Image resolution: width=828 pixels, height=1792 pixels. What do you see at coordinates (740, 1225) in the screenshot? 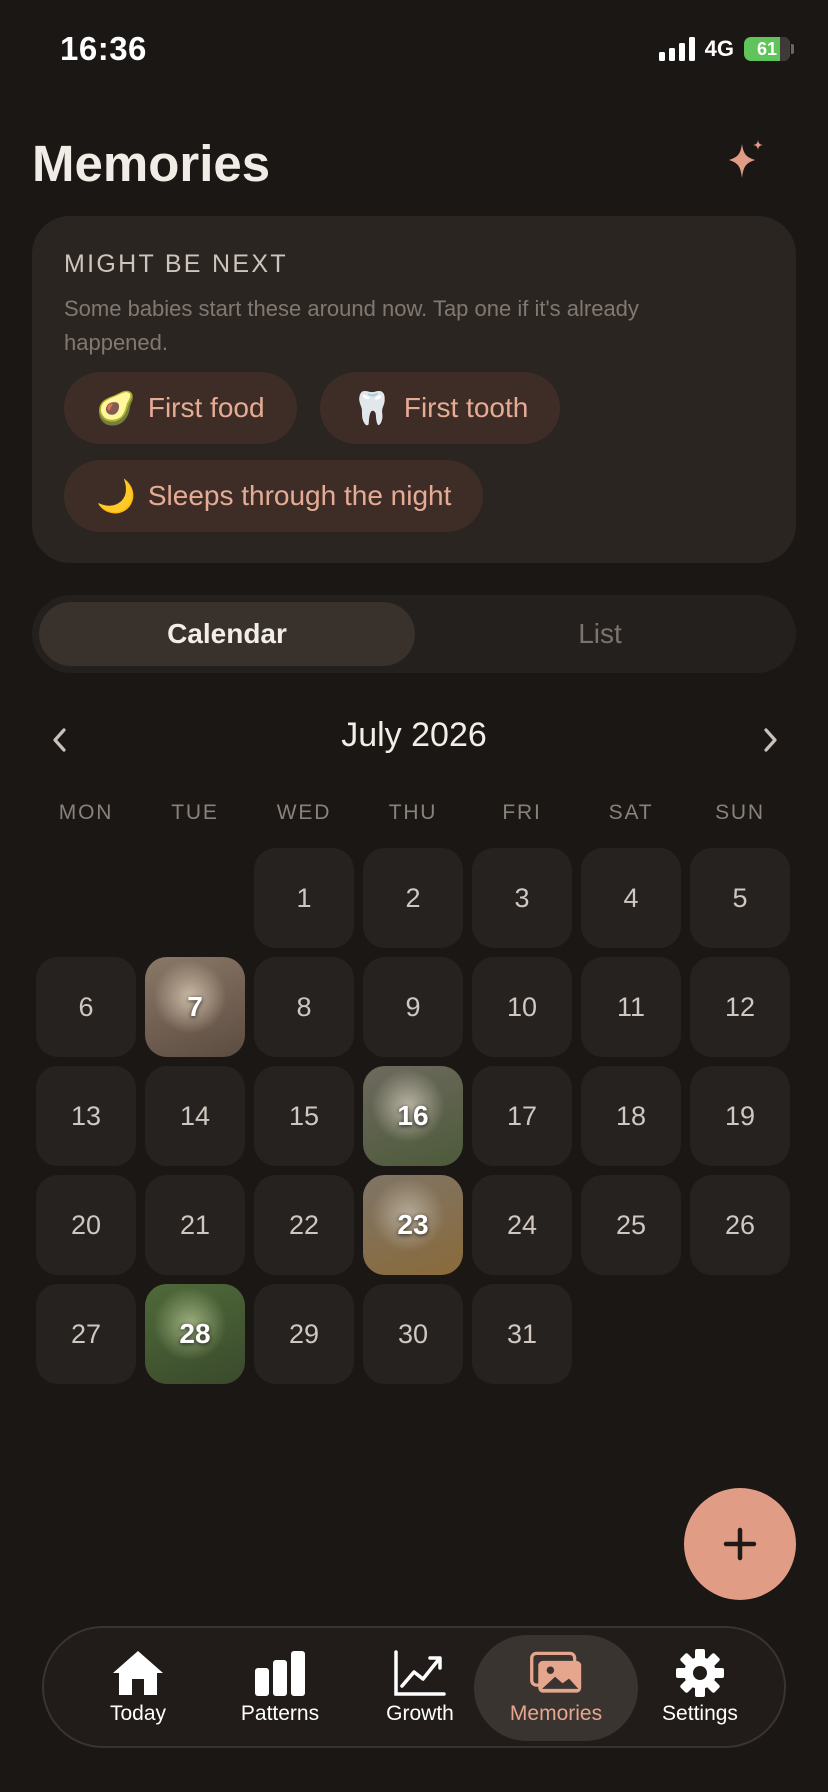
I see `calendar-day: 26` at bounding box center [740, 1225].